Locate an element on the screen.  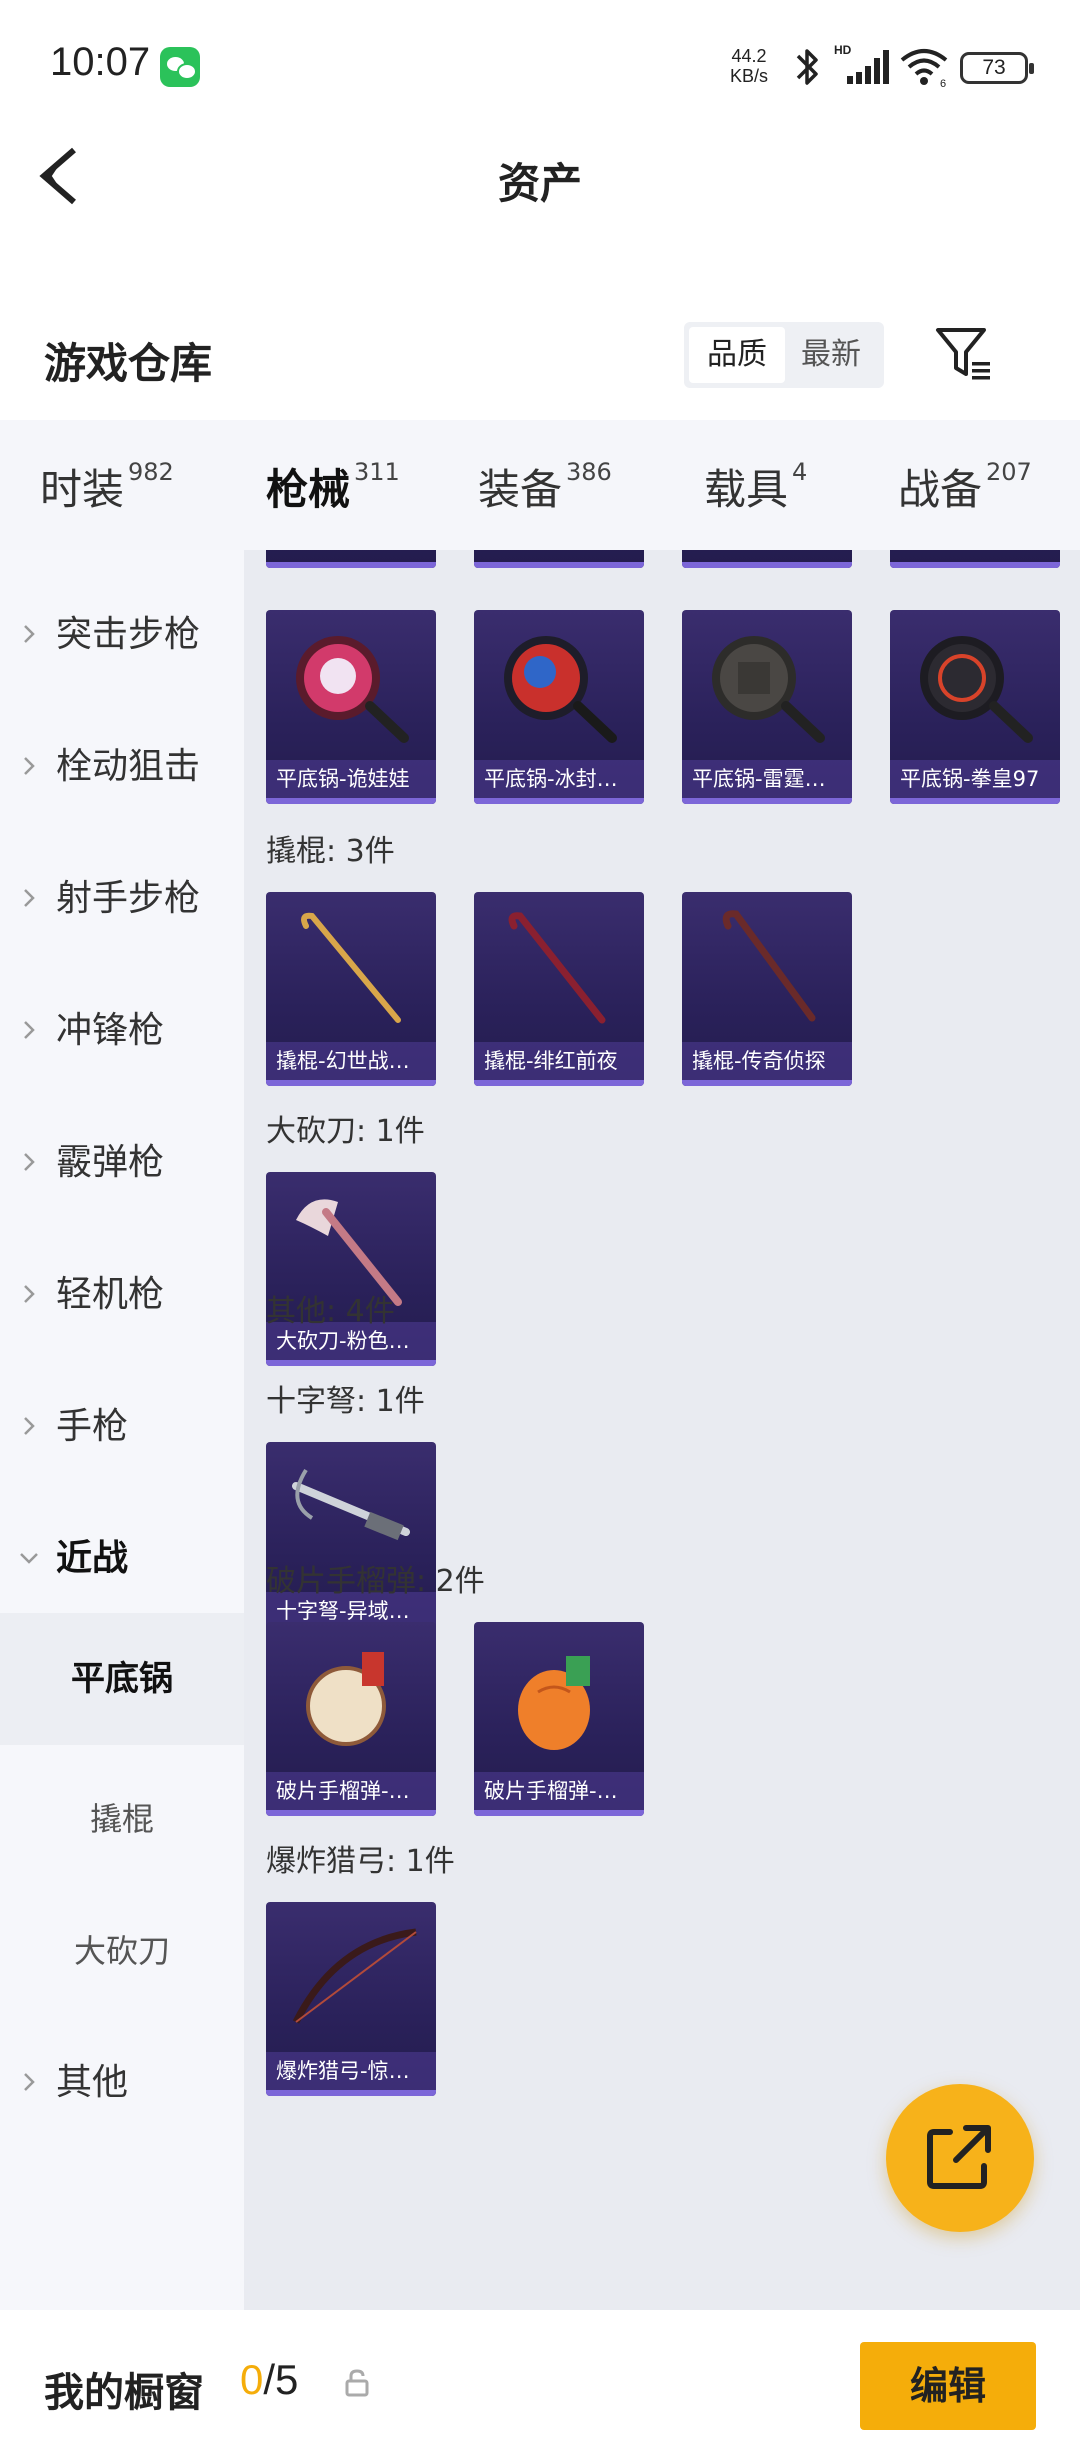
sidebar-item-other: 其他 is located at coordinates (122, 2083).